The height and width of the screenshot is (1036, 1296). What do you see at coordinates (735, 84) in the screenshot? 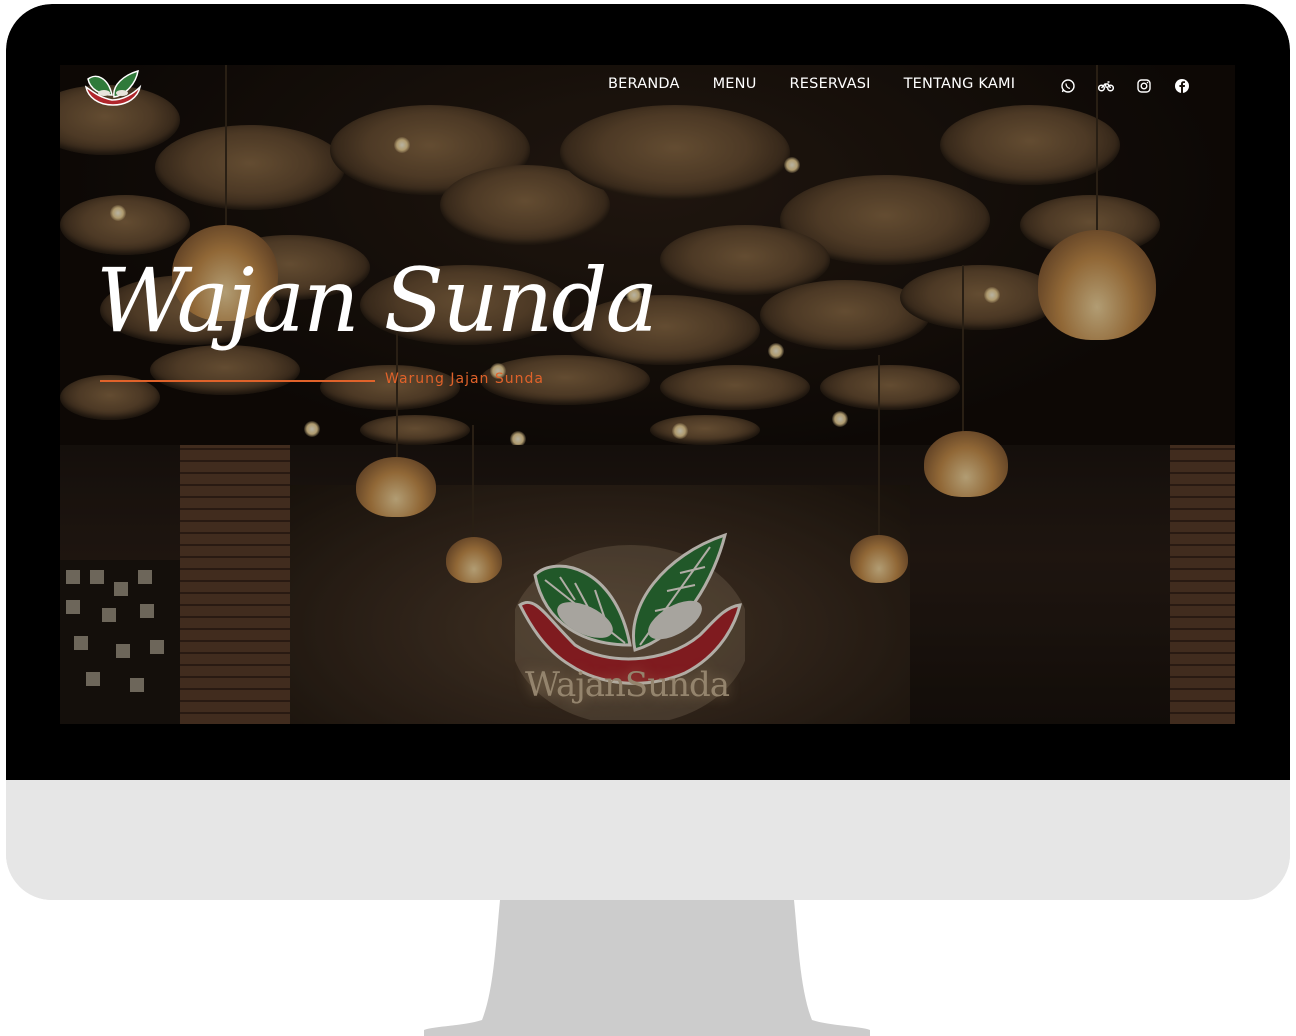
I see `nav-link-menu: MENU` at bounding box center [735, 84].